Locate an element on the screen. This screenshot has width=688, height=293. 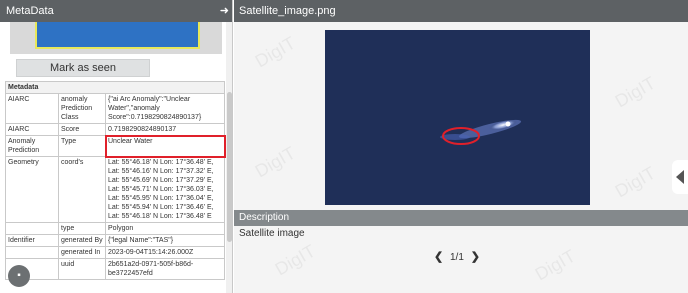
table-row: generated In 2023-09-04T15:14:26.000Z is located at coordinates (115, 252).